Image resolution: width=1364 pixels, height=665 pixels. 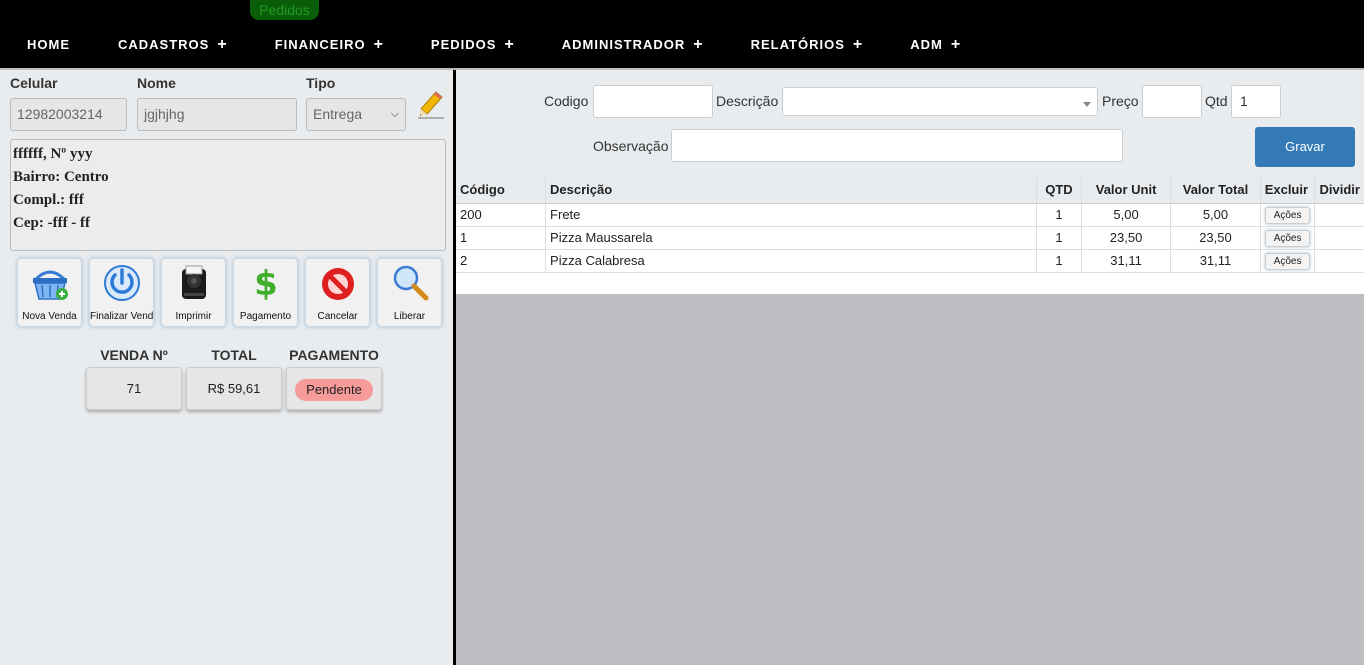 I want to click on preco-input, so click(x=1172, y=101).